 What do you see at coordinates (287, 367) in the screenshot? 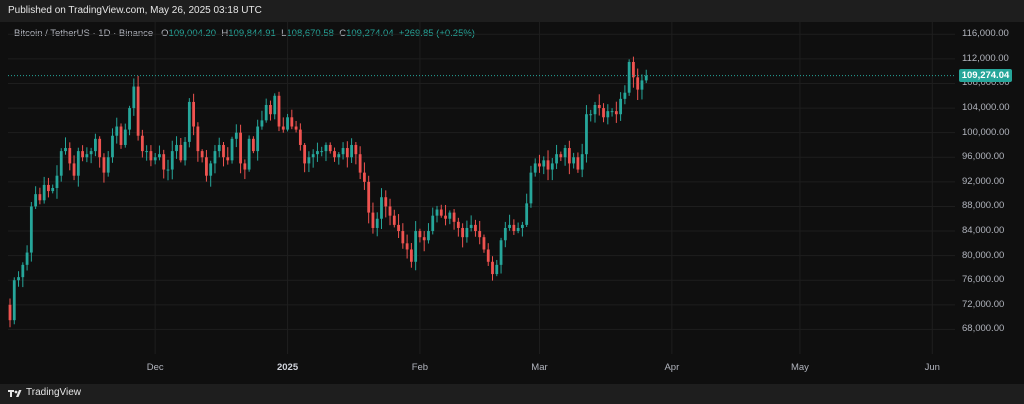
I see `x-tick-label: 2025` at bounding box center [287, 367].